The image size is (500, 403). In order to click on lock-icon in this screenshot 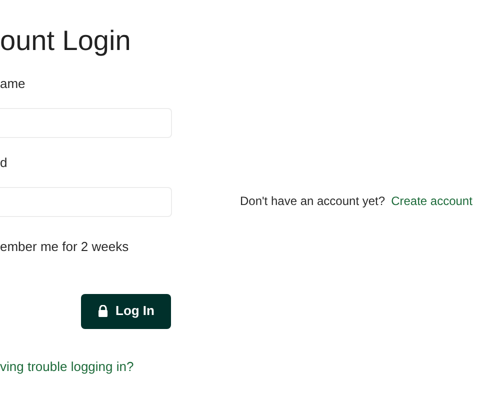, I will do `click(103, 311)`.